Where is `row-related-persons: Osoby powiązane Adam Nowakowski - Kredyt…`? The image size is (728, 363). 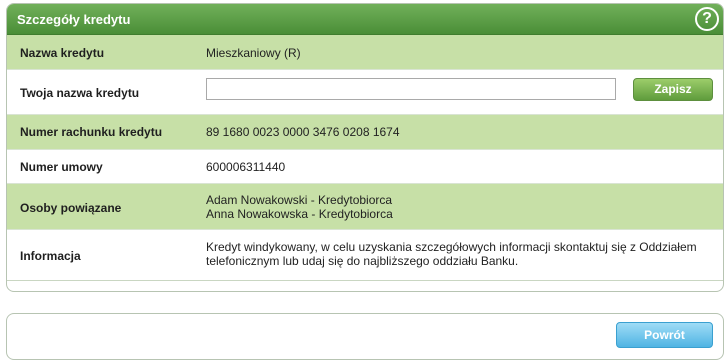 row-related-persons: Osoby powiązane Adam Nowakowski - Kredyt… is located at coordinates (365, 207).